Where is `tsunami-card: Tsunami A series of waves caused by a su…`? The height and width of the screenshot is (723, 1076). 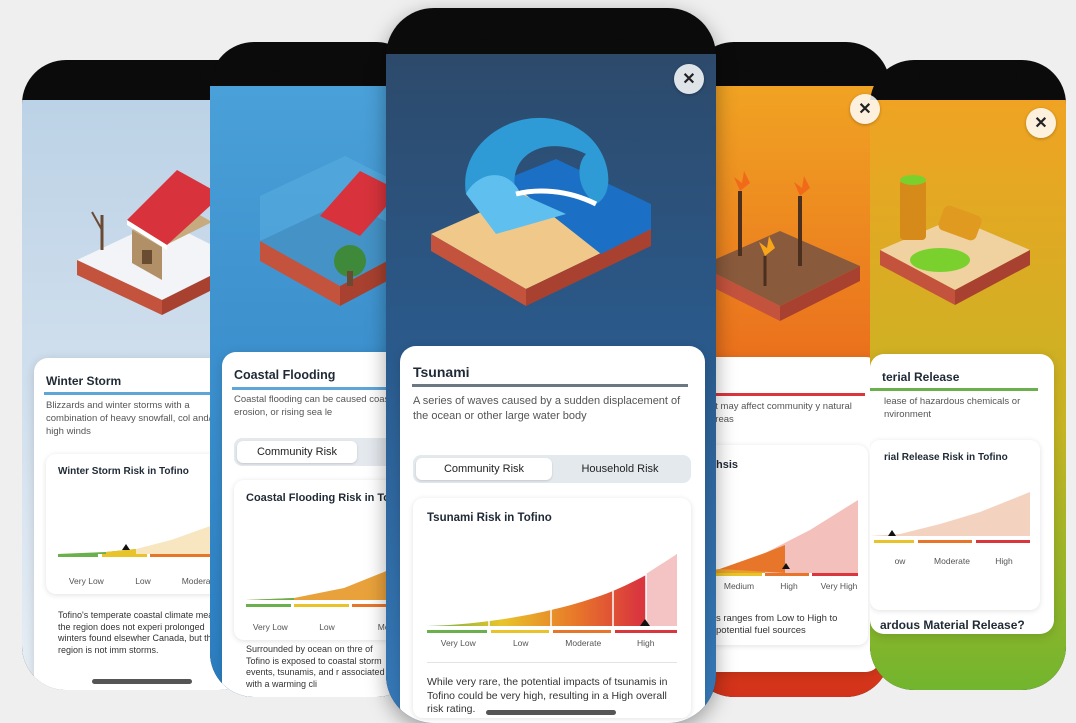 tsunami-card: Tsunami A series of waves caused by a su… is located at coordinates (552, 534).